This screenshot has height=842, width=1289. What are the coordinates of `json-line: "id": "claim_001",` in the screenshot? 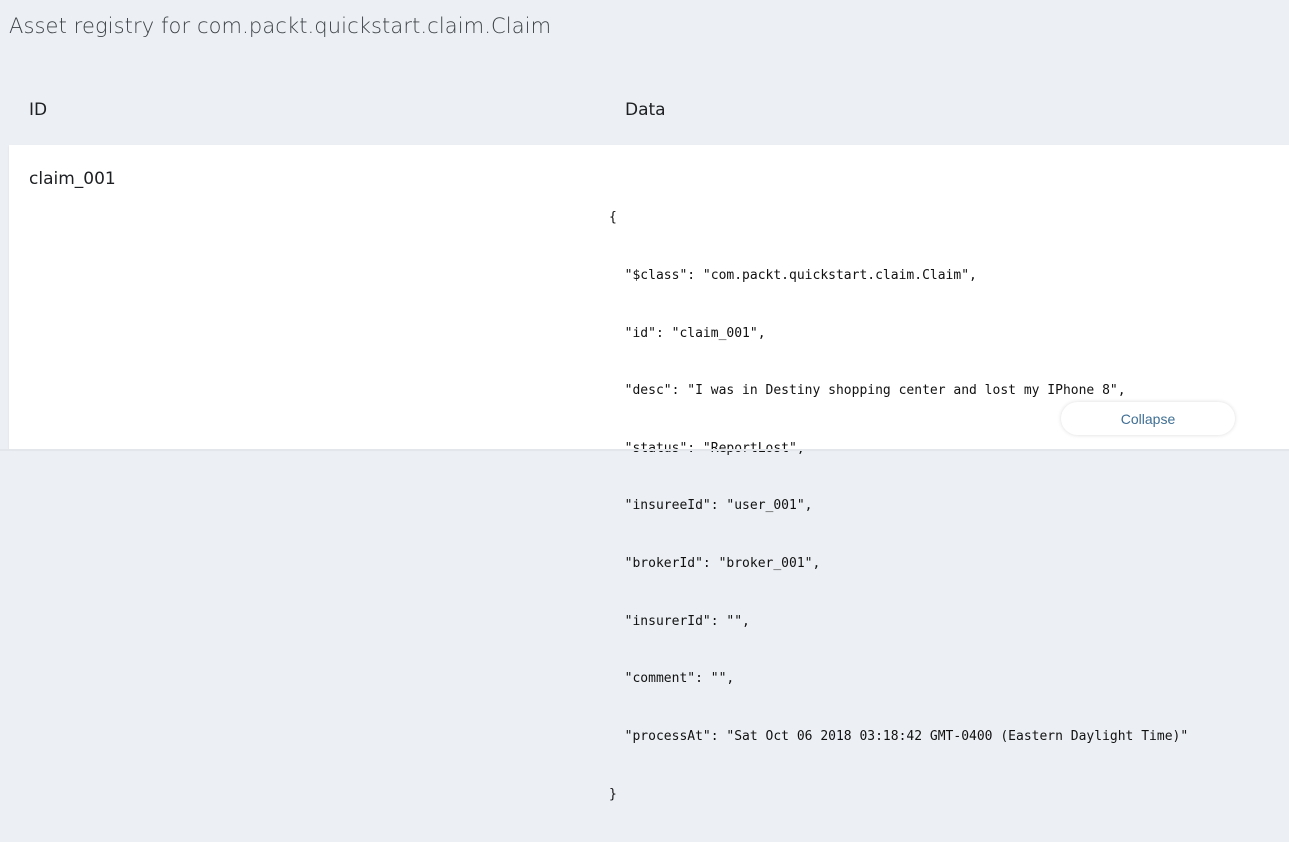 It's located at (687, 333).